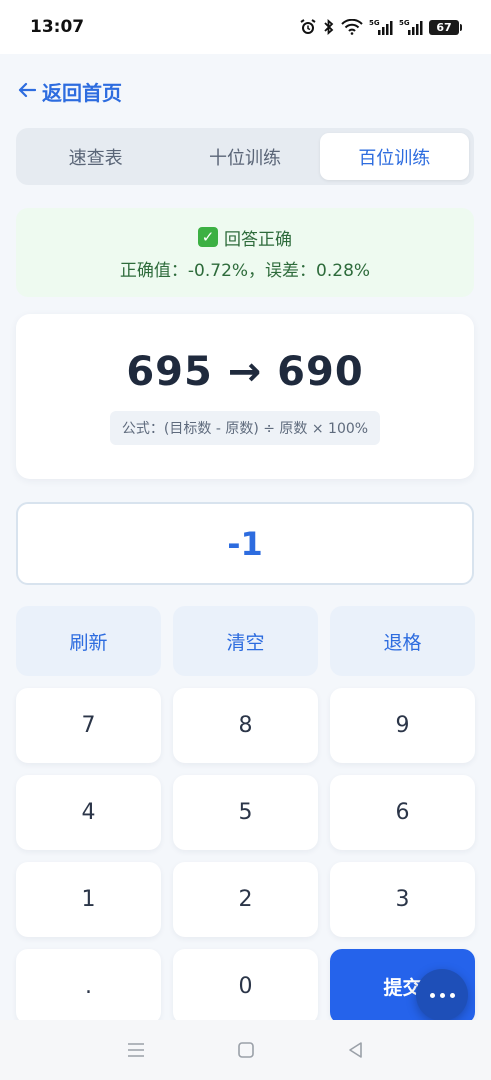 This screenshot has width=491, height=1080. What do you see at coordinates (245, 899) in the screenshot?
I see `key-2: 2` at bounding box center [245, 899].